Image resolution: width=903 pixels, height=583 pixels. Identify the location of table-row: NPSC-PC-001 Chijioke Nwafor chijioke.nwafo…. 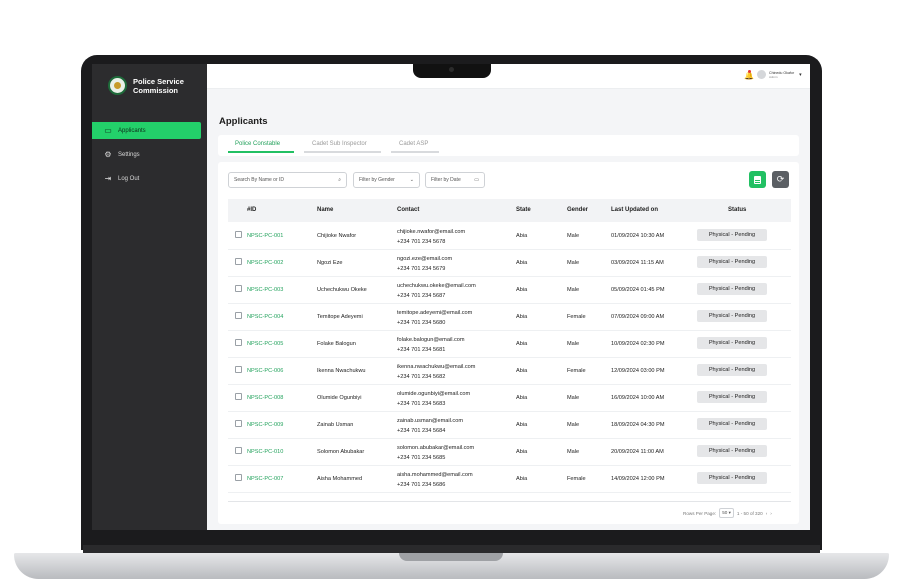
(509, 236).